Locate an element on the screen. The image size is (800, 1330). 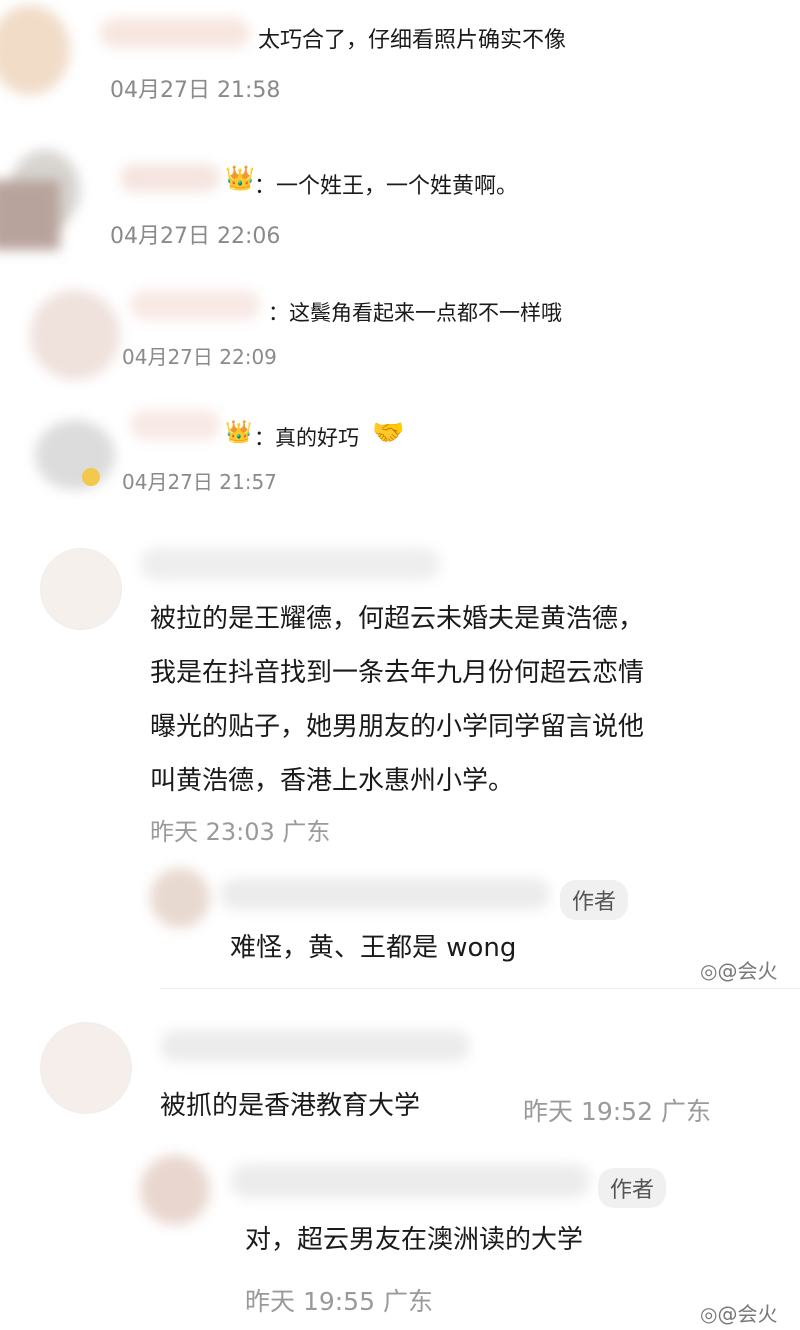
comment-meta: 昨天 23:03 广东 is located at coordinates (240, 832).